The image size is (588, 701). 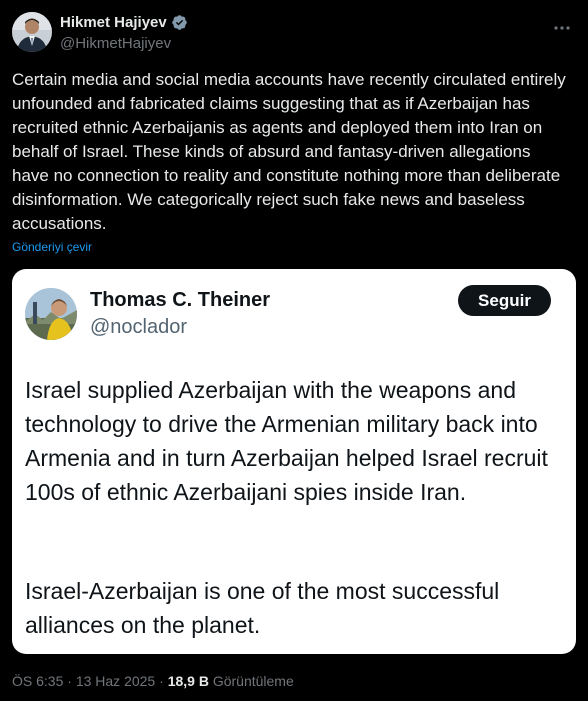 I want to click on post-date: 13 Haz 2025, so click(x=115, y=681).